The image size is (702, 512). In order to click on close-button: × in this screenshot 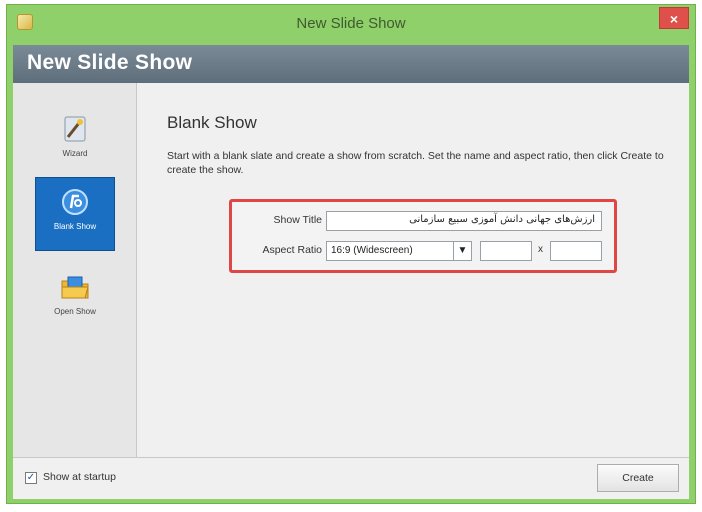, I will do `click(674, 18)`.